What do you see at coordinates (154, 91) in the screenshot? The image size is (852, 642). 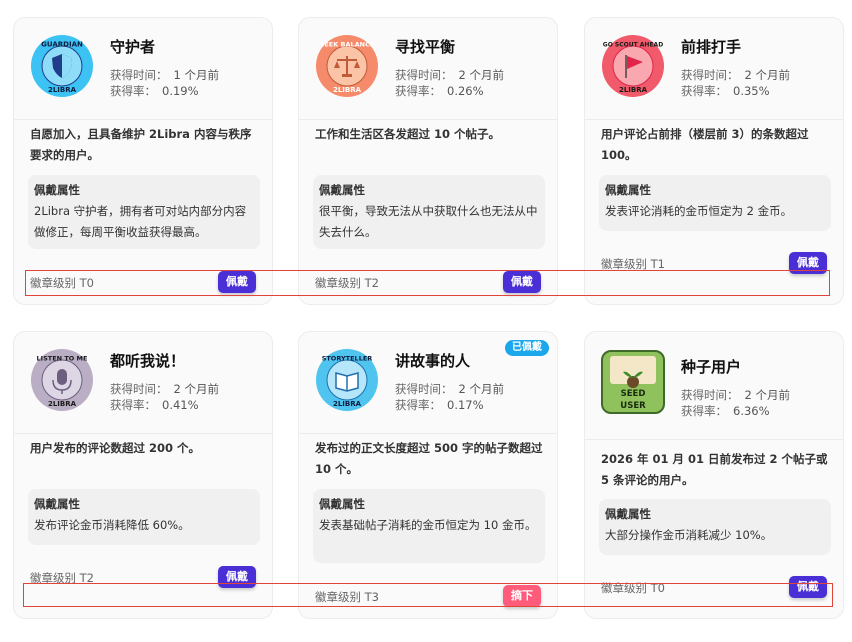 I see `obtained-rate: 获得率： 0.19%` at bounding box center [154, 91].